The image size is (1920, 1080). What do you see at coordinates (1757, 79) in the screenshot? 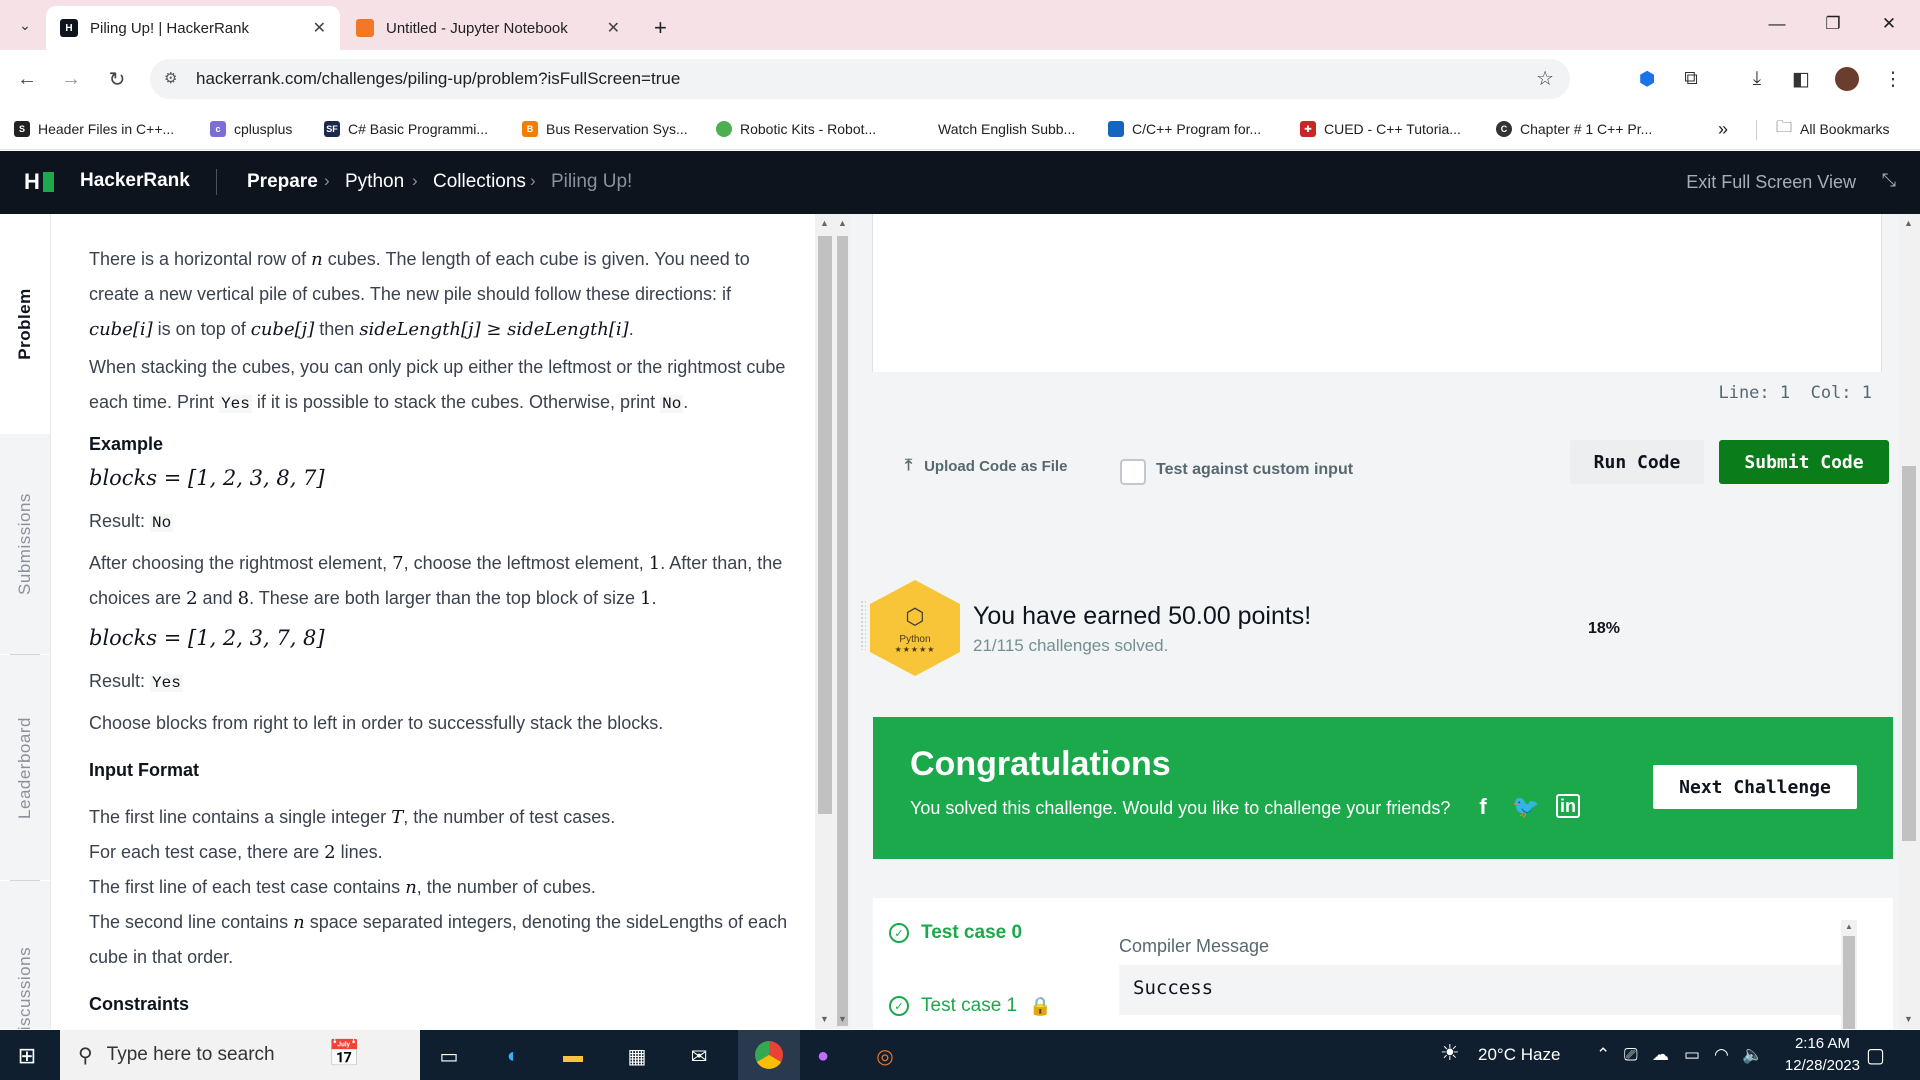
I see `download-icon: ⤓` at bounding box center [1757, 79].